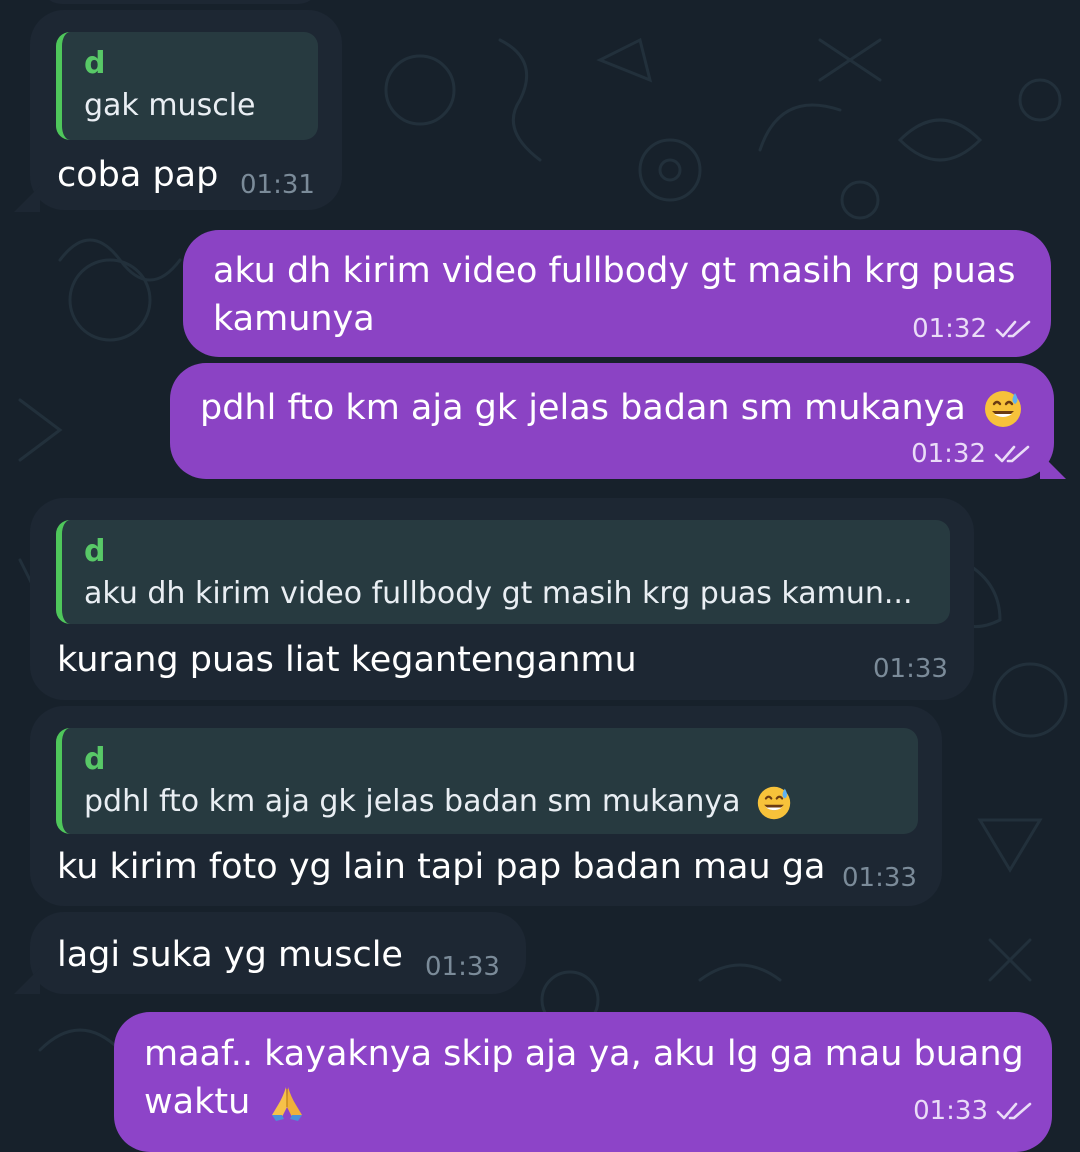 Image resolution: width=1080 pixels, height=1152 pixels. I want to click on message-bubble-incoming: lagi suka yg muscle 01:33, so click(278, 953).